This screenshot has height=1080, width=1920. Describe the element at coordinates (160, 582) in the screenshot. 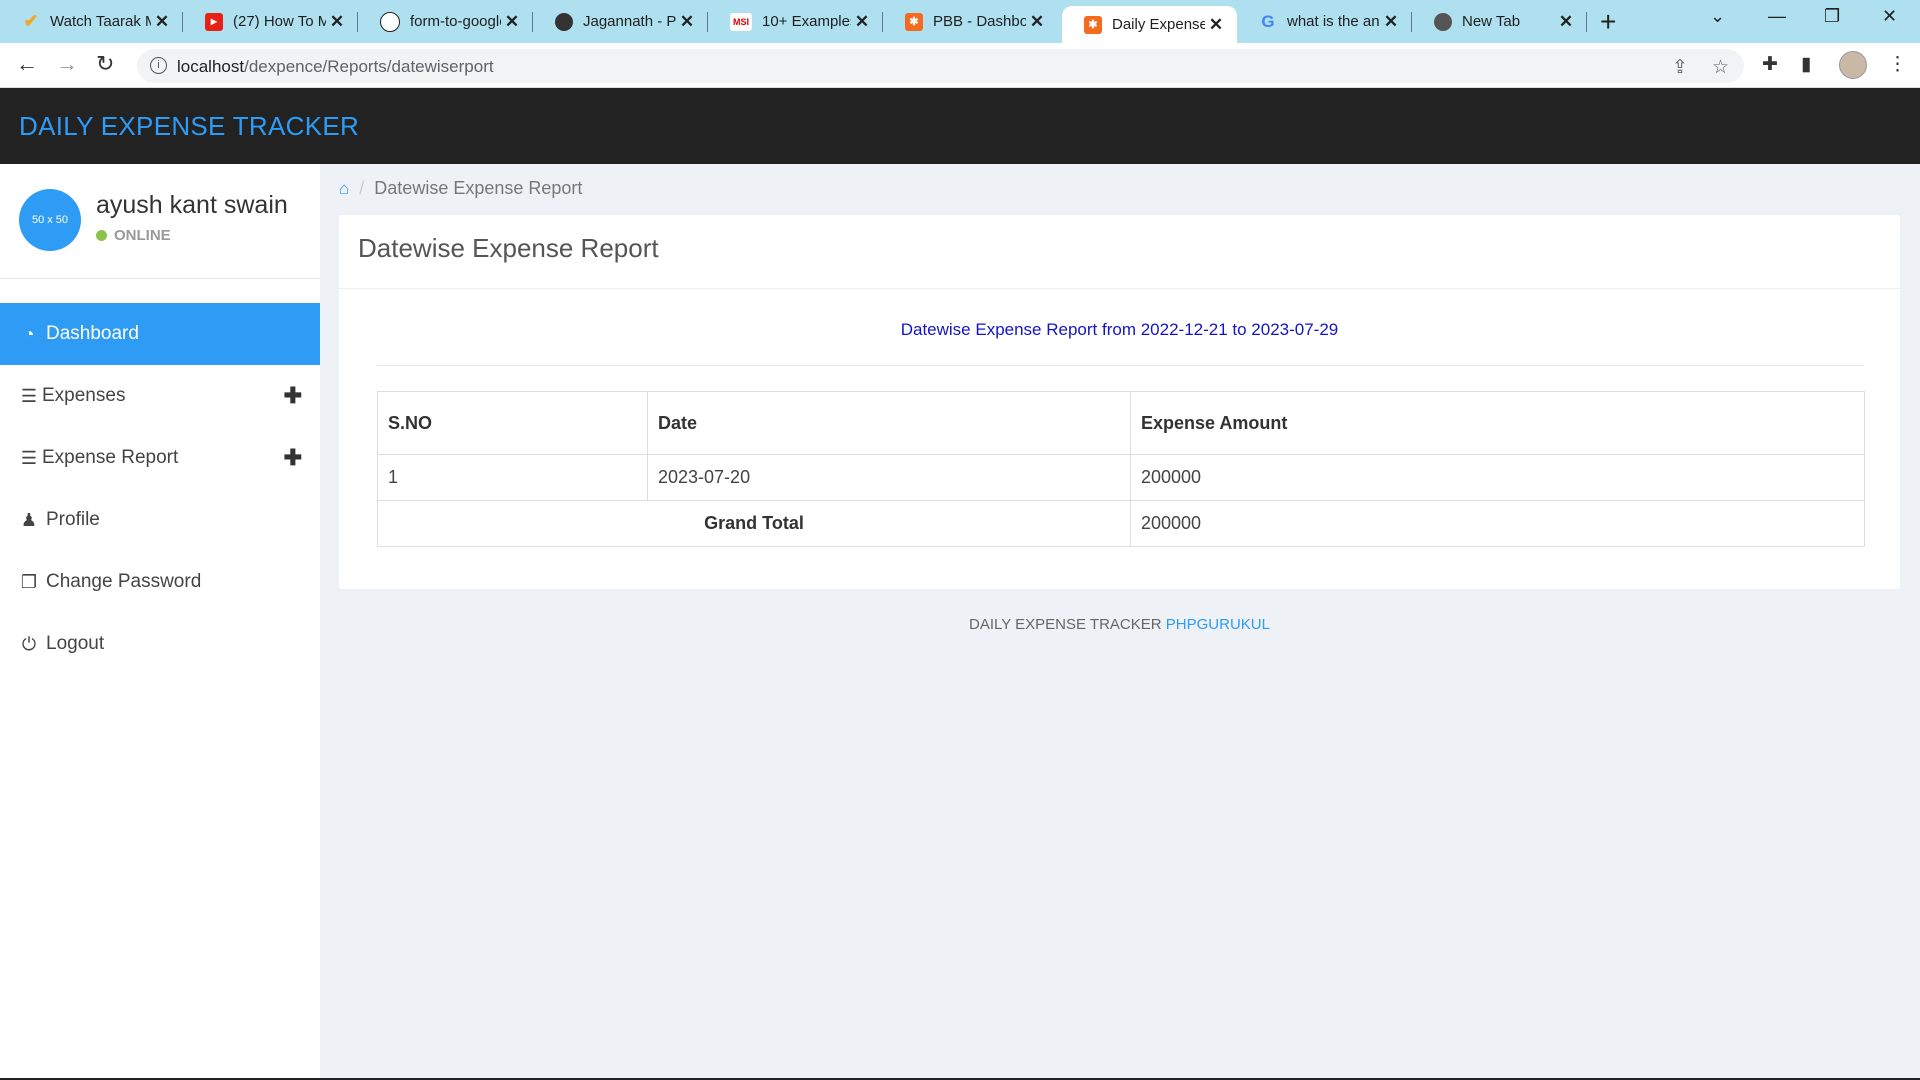

I see `sidebar-item-change-password: ❐ Change Password` at that location.